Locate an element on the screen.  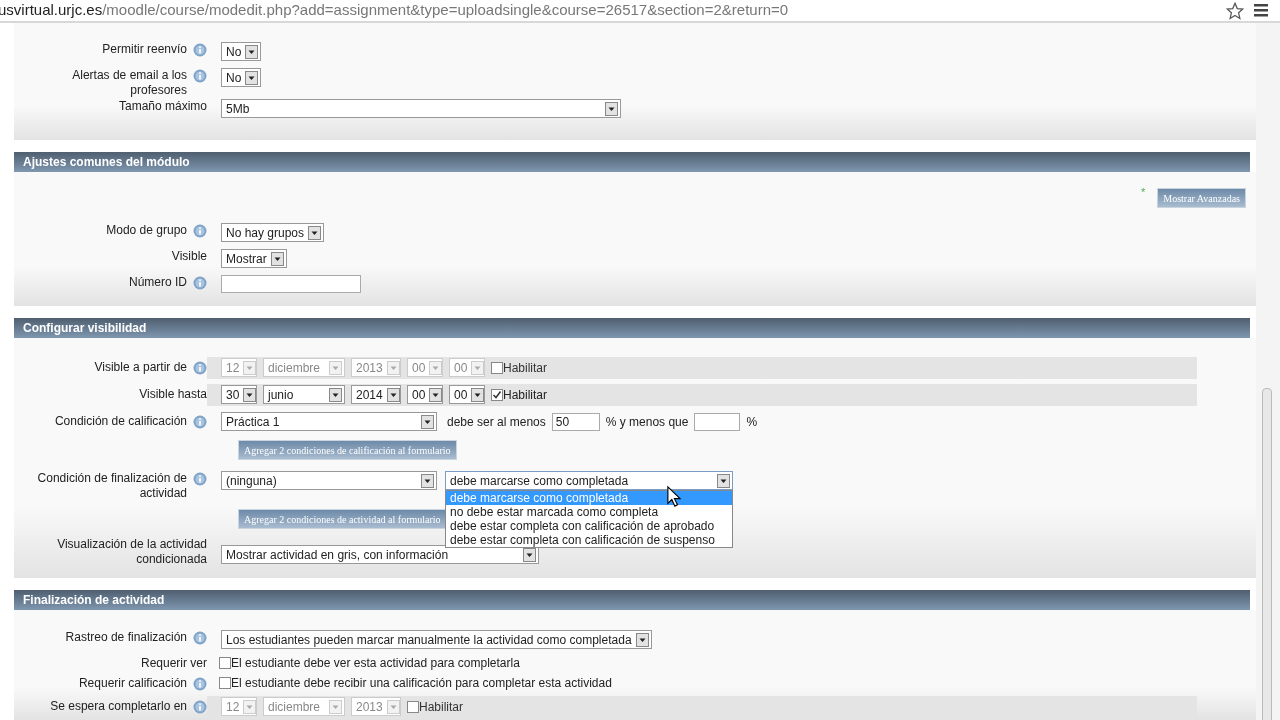
field-label: Requerir calificación is located at coordinates (132, 683).